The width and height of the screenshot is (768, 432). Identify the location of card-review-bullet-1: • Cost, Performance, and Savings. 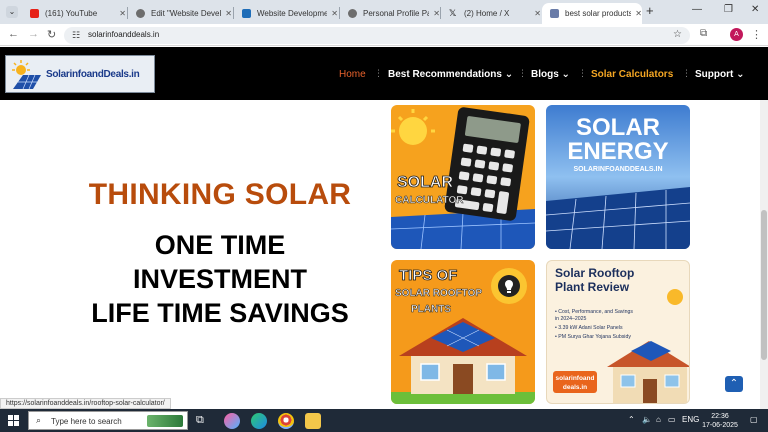
(594, 312).